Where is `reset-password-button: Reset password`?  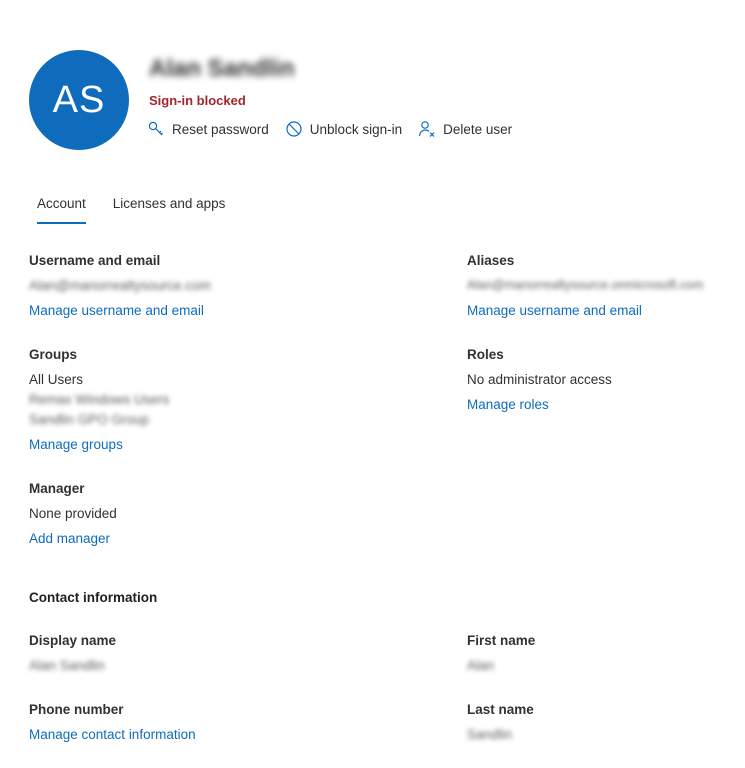
reset-password-button: Reset password is located at coordinates (208, 129).